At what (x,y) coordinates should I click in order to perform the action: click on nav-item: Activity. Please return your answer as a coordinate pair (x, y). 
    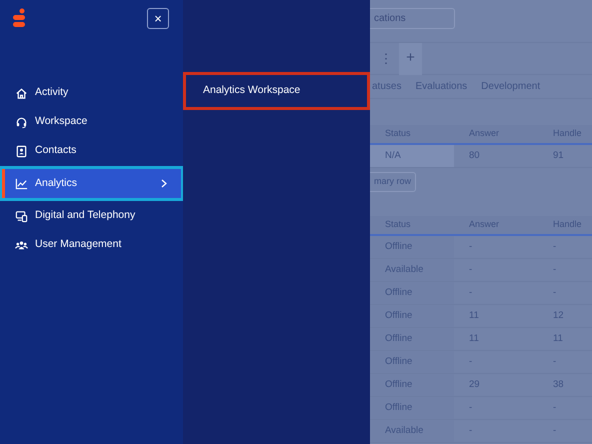
    Looking at the image, I should click on (91, 93).